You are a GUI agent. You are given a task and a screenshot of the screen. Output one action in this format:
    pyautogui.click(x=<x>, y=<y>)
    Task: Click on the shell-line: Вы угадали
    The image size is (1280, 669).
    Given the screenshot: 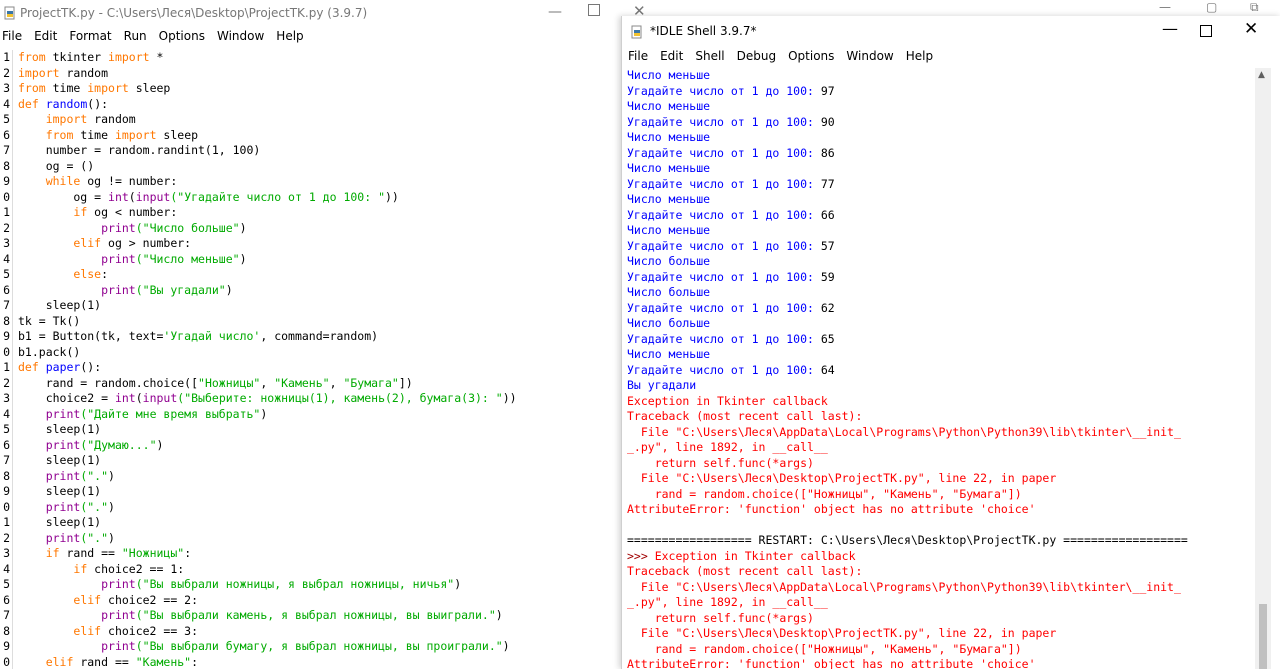 What is the action you would take?
    pyautogui.click(x=662, y=385)
    